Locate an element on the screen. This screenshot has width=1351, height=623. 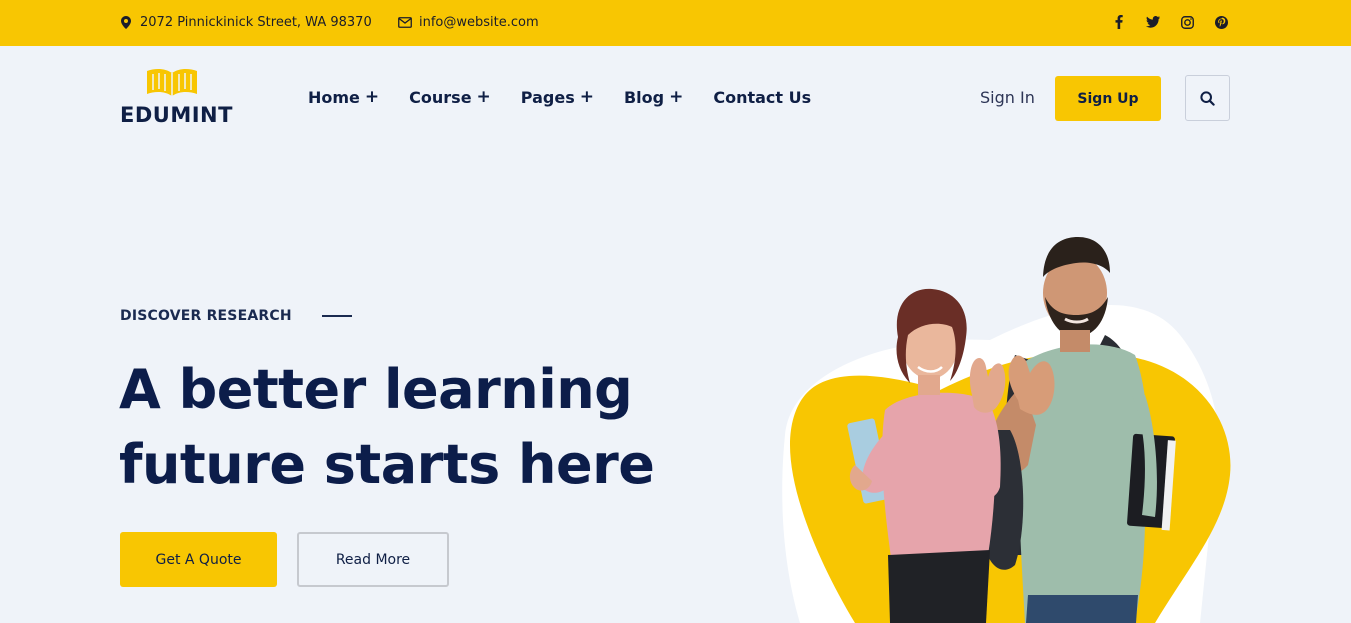
eyebrow-line is located at coordinates (336, 316).